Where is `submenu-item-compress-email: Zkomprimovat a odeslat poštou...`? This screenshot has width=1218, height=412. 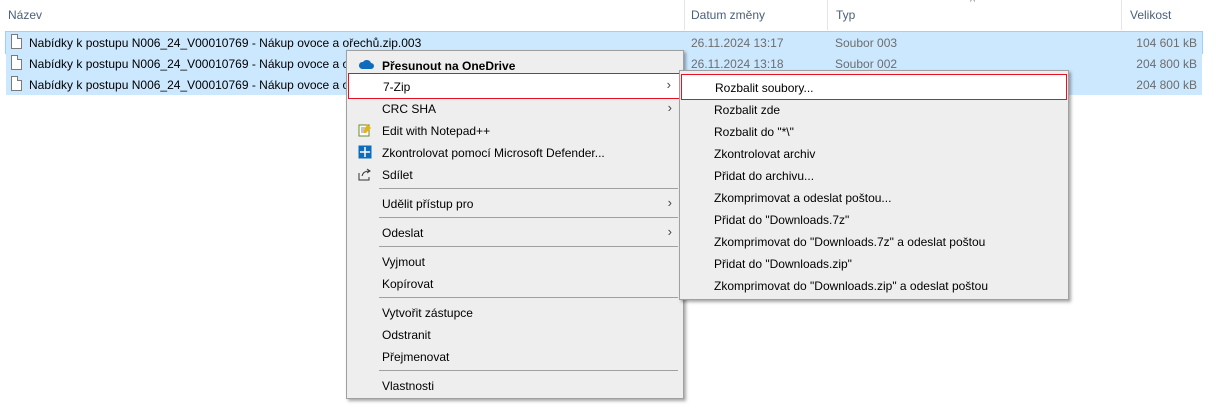
submenu-item-compress-email: Zkomprimovat a odeslat poštou... is located at coordinates (874, 197).